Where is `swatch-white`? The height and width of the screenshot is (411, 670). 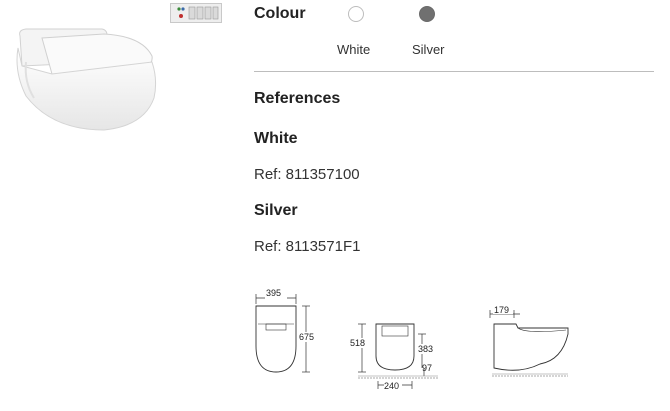 swatch-white is located at coordinates (356, 14).